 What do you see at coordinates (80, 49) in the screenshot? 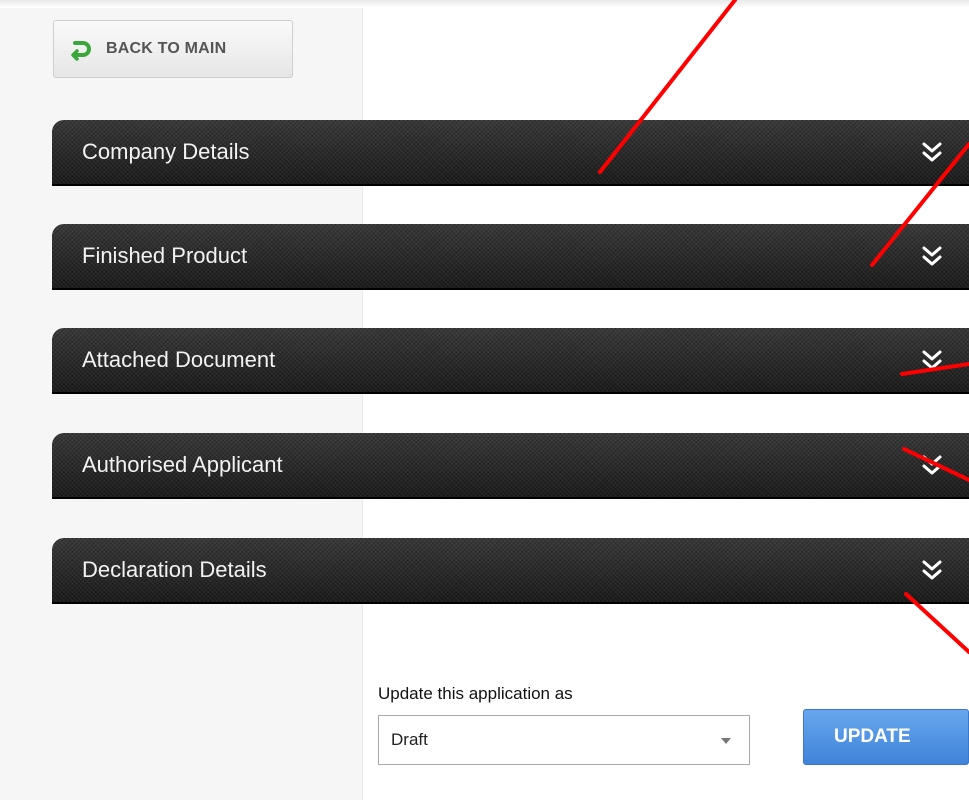
I see `back-arrow-icon` at bounding box center [80, 49].